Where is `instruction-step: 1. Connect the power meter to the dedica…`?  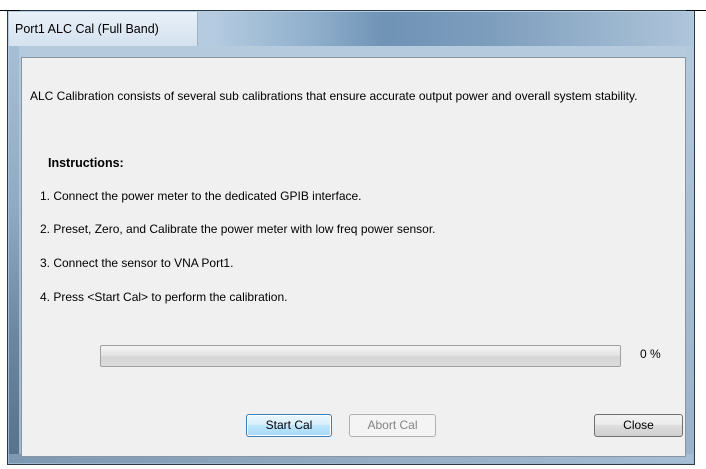 instruction-step: 1. Connect the power meter to the dedica… is located at coordinates (201, 196).